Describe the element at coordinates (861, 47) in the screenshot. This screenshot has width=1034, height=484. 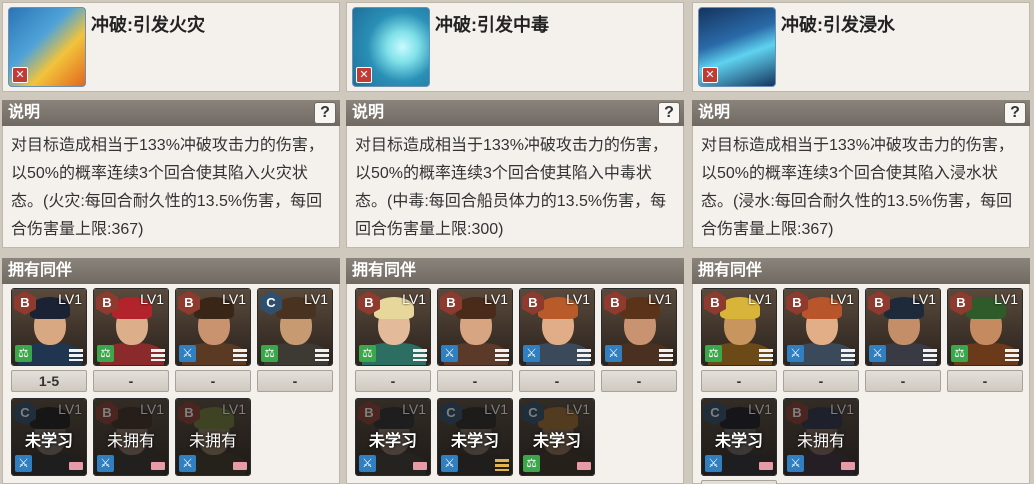
I see `skill-header: ✕ 冲破:引发浸水` at that location.